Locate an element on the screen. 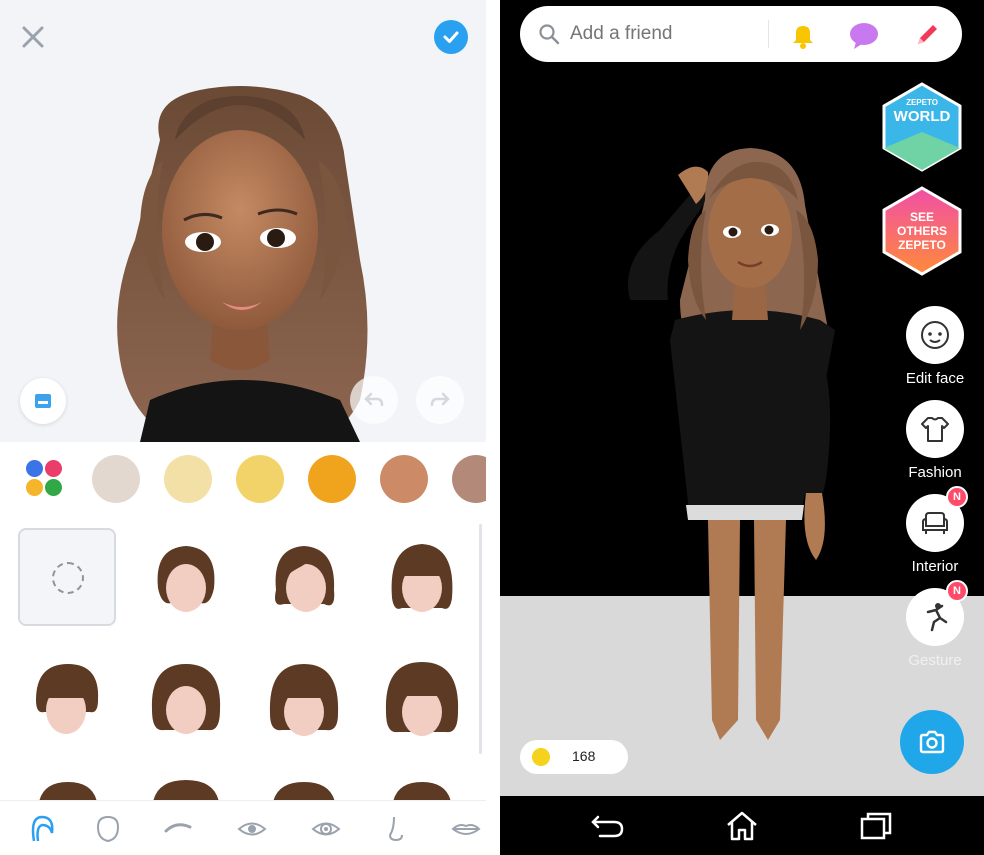 This screenshot has width=984, height=855. color-swatch-row is located at coordinates (243, 478).